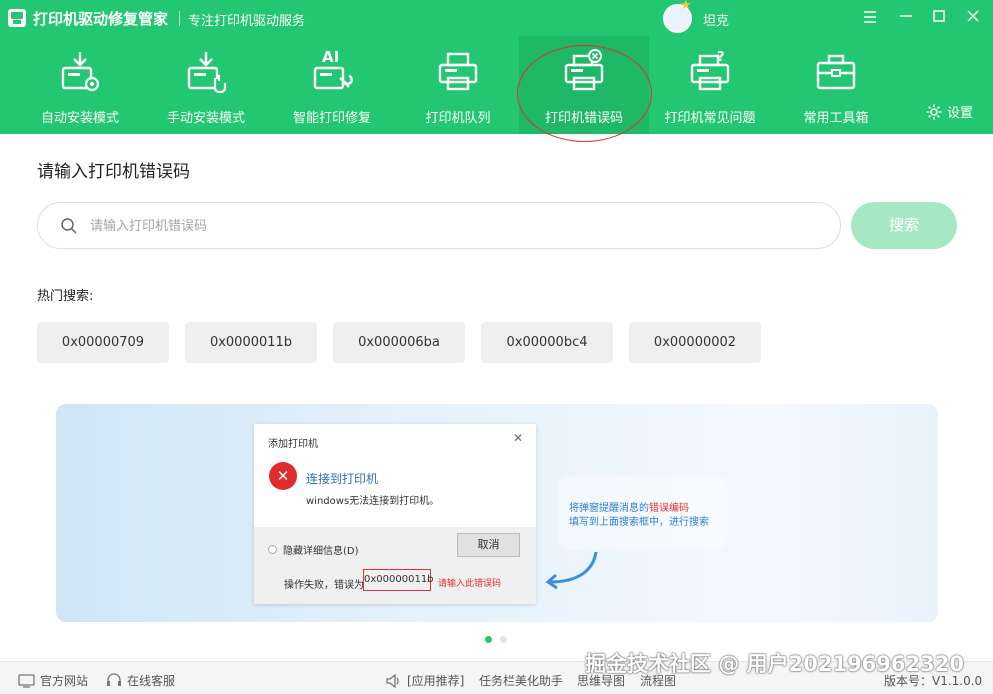 Image resolution: width=993 pixels, height=694 pixels. What do you see at coordinates (710, 118) in the screenshot?
I see `nav-label: 打印机常见问题` at bounding box center [710, 118].